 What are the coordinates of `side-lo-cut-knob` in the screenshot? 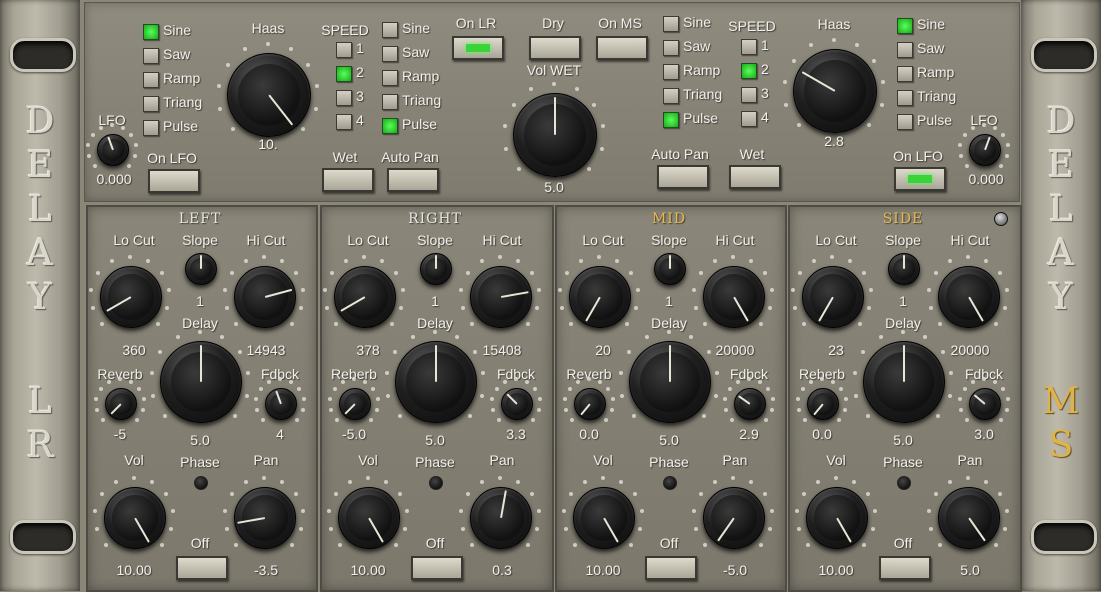 It's located at (833, 297).